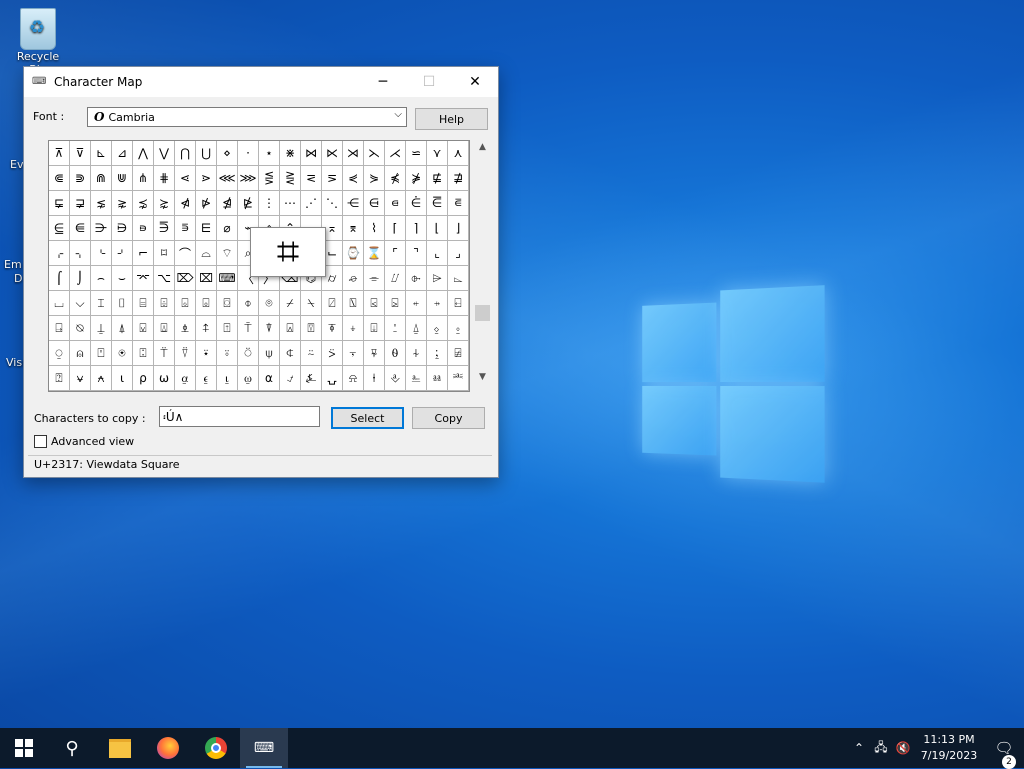 This screenshot has height=769, width=1024. Describe the element at coordinates (24, 748) in the screenshot. I see `start-button` at that location.